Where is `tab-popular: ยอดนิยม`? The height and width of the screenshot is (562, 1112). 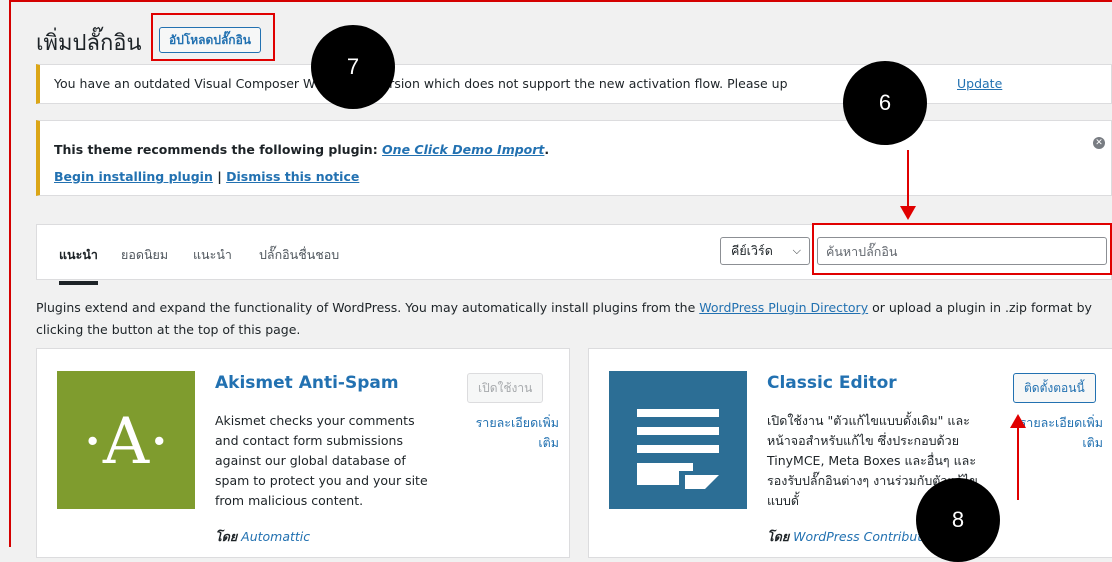 tab-popular: ยอดนิยม is located at coordinates (144, 255).